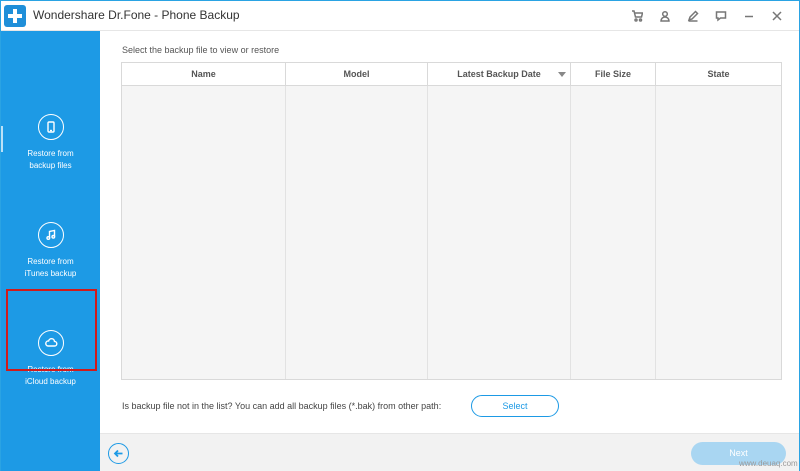 The width and height of the screenshot is (800, 471). I want to click on column-header-file-size: File Size, so click(613, 74).